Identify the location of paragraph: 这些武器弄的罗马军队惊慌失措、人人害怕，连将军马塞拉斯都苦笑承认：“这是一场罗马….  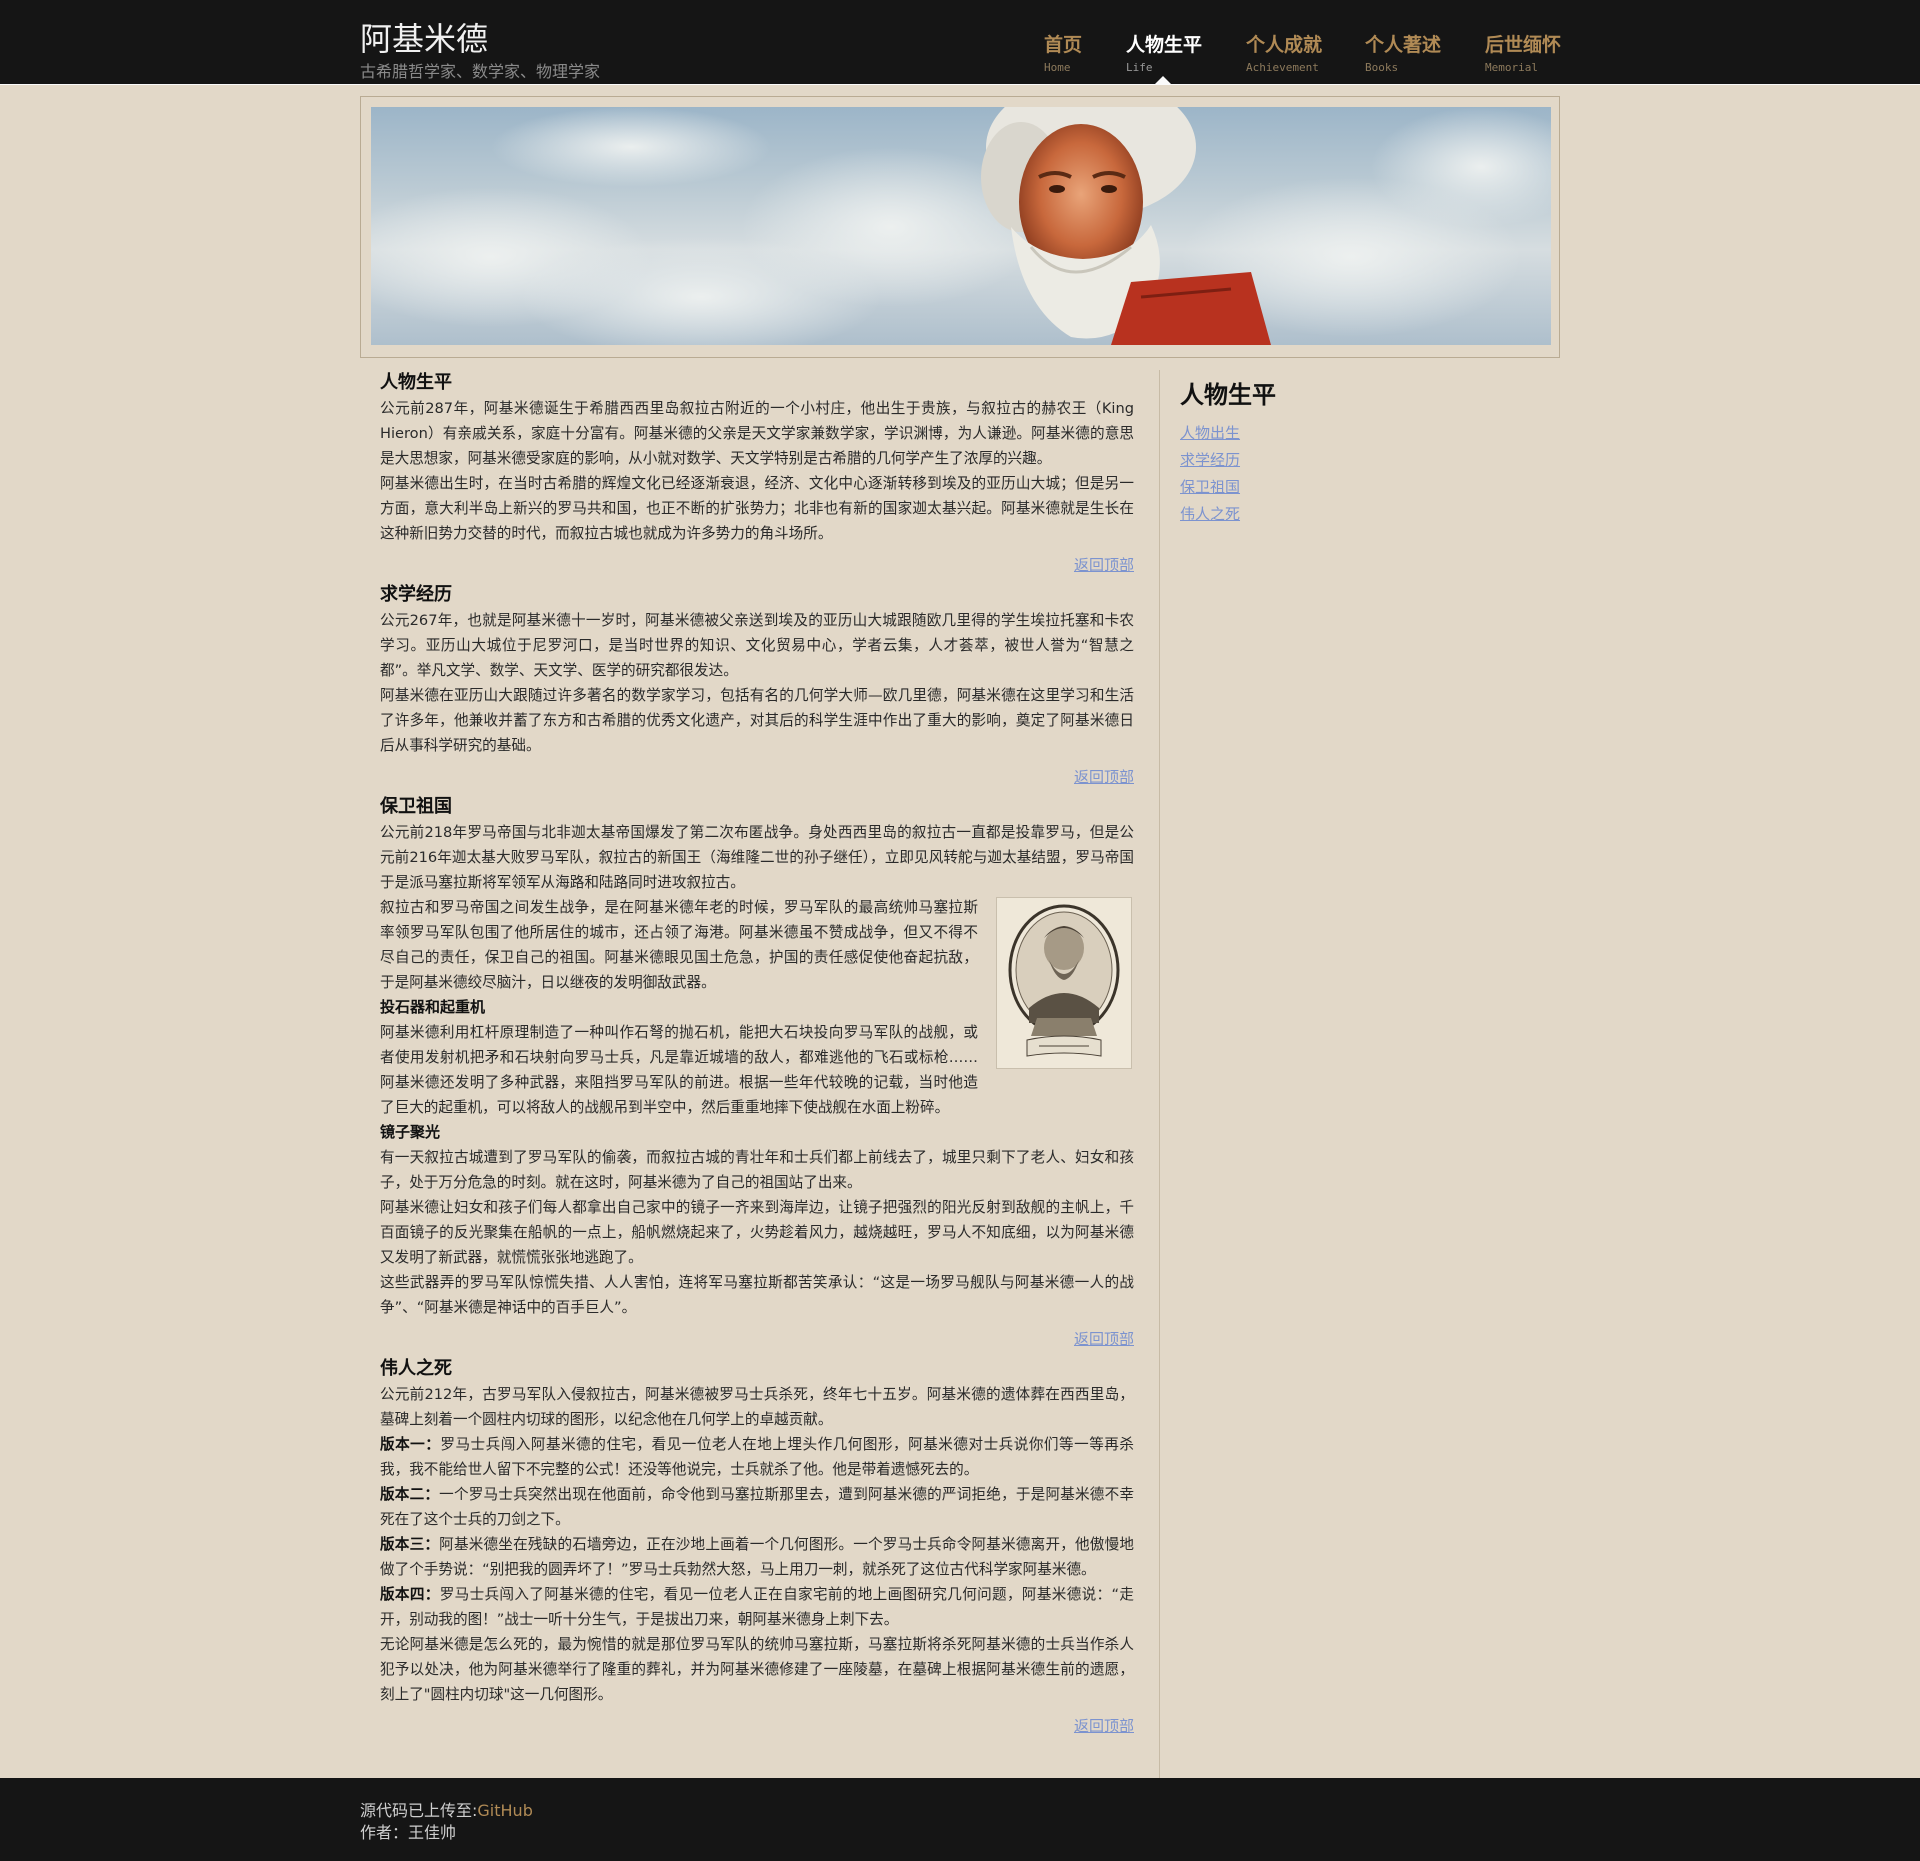
(757, 1295).